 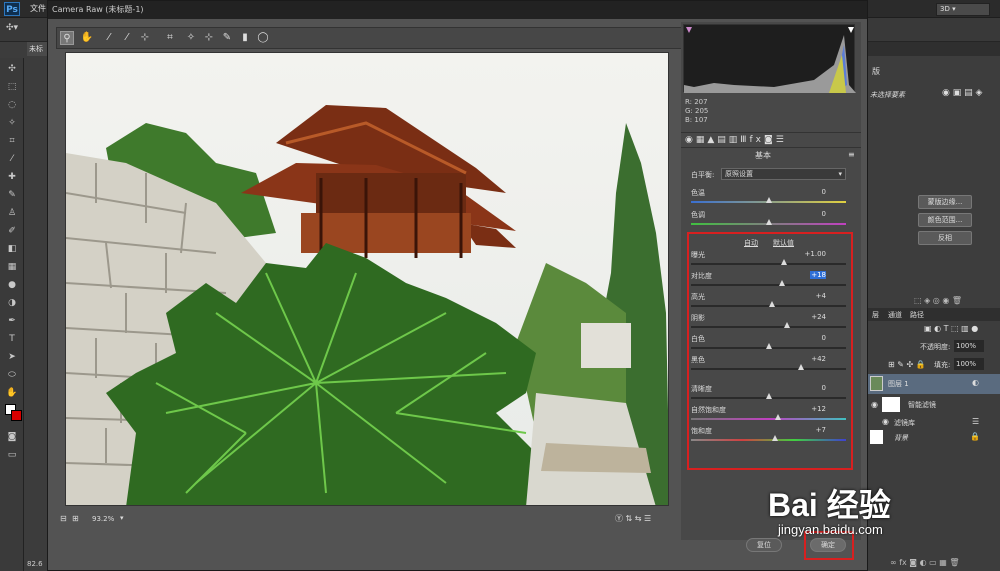 What do you see at coordinates (12, 195) in the screenshot?
I see `brush-icon: ✎` at bounding box center [12, 195].